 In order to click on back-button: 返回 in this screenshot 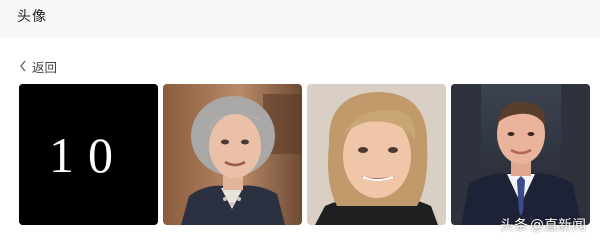, I will do `click(37, 66)`.